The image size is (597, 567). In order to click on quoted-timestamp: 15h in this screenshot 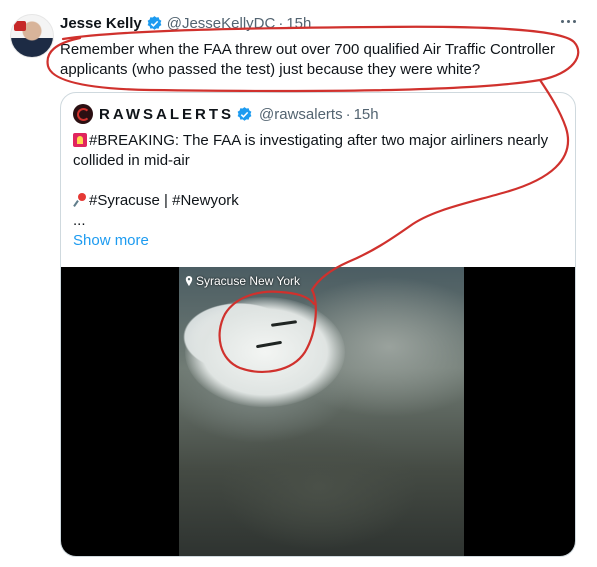, I will do `click(366, 114)`.